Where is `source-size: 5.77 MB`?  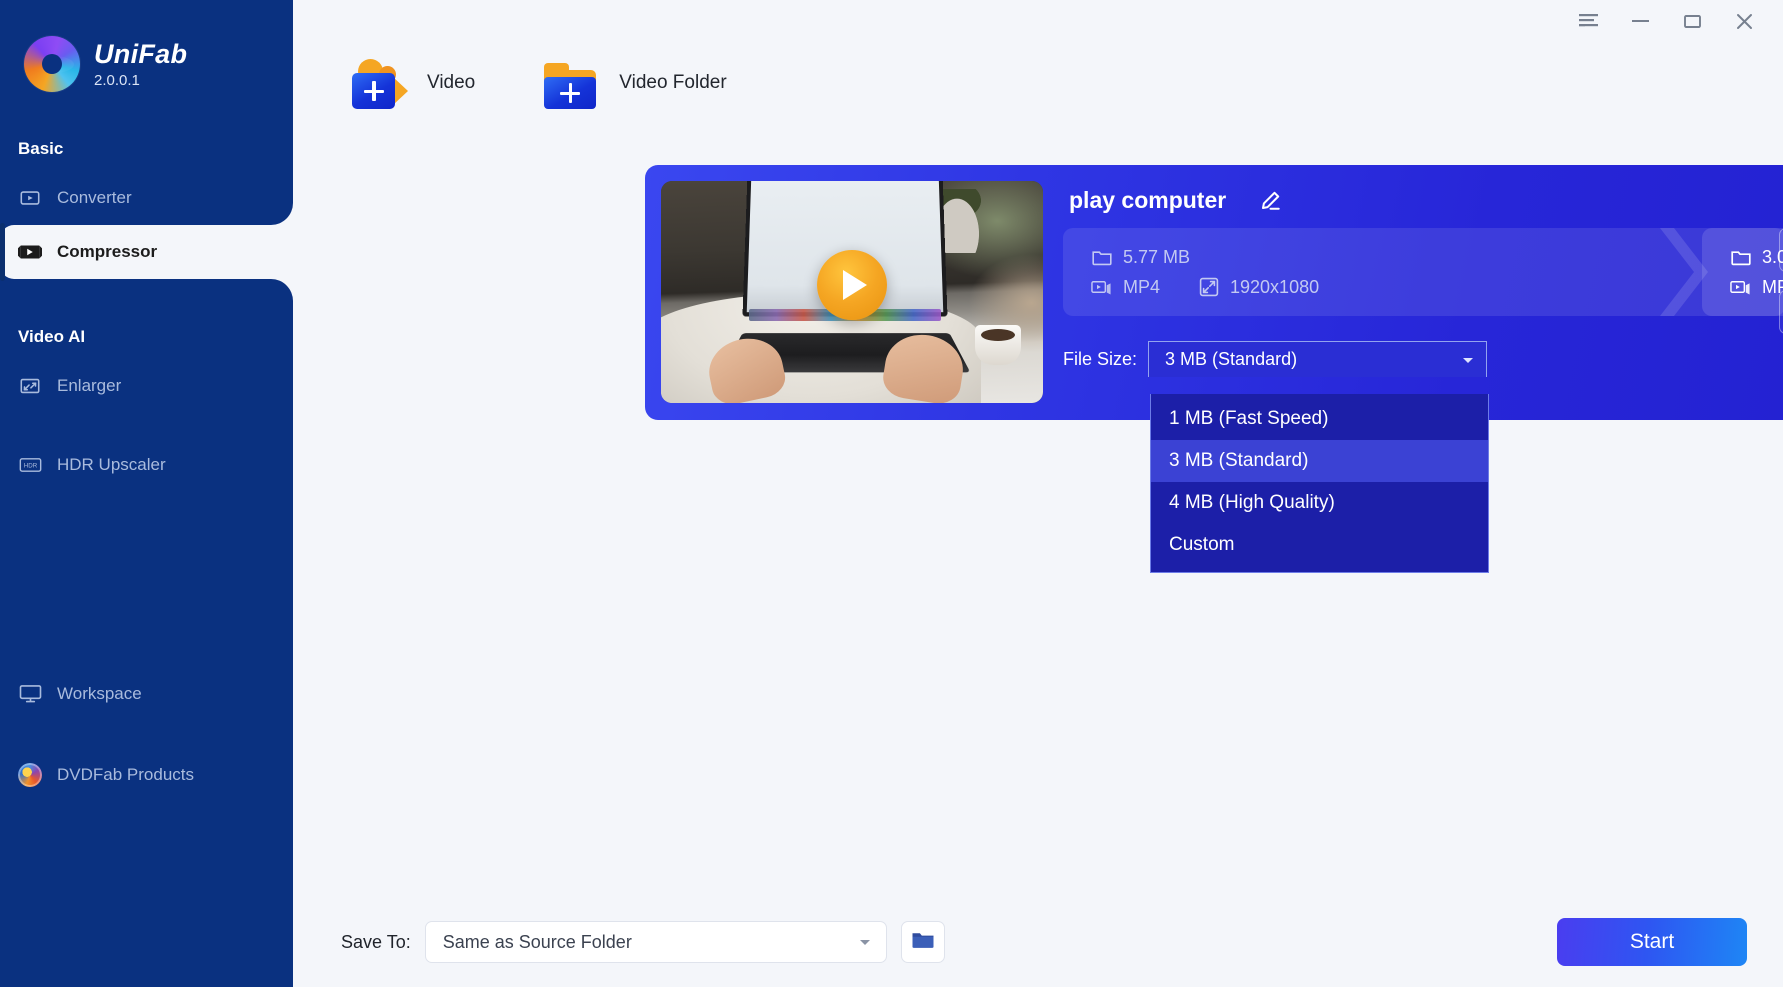 source-size: 5.77 MB is located at coordinates (1140, 257).